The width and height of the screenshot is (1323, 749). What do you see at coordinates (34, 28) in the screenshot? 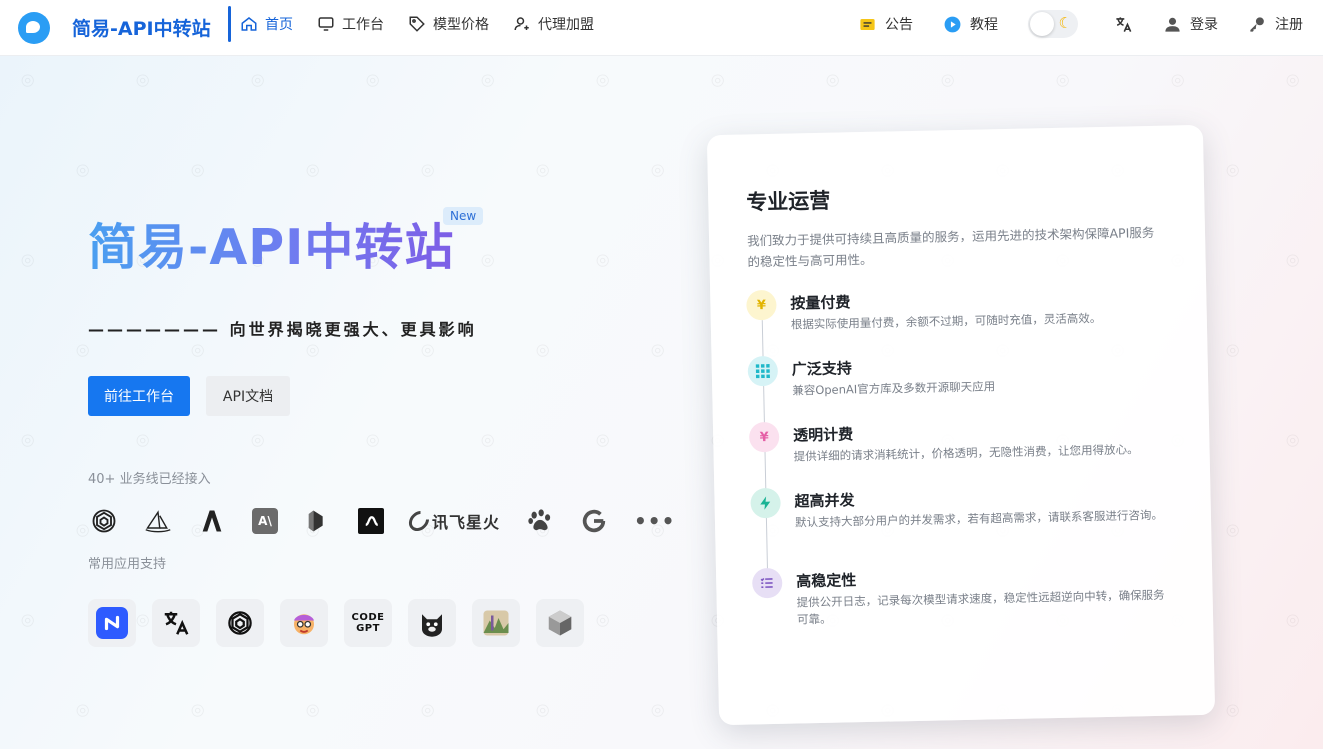
I see `brand-logo-icon` at bounding box center [34, 28].